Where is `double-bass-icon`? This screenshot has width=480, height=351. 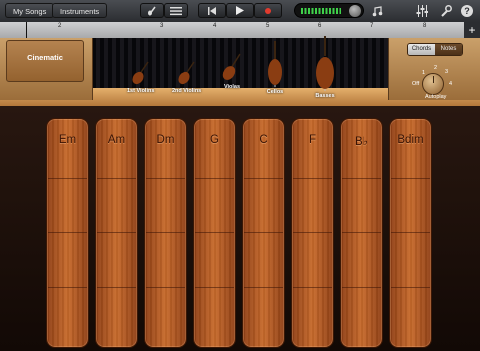
double-bass-icon is located at coordinates (325, 63).